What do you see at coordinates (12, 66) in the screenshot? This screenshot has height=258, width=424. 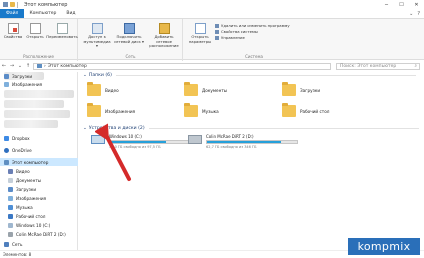 I see `forward-arrow-icon: →` at bounding box center [12, 66].